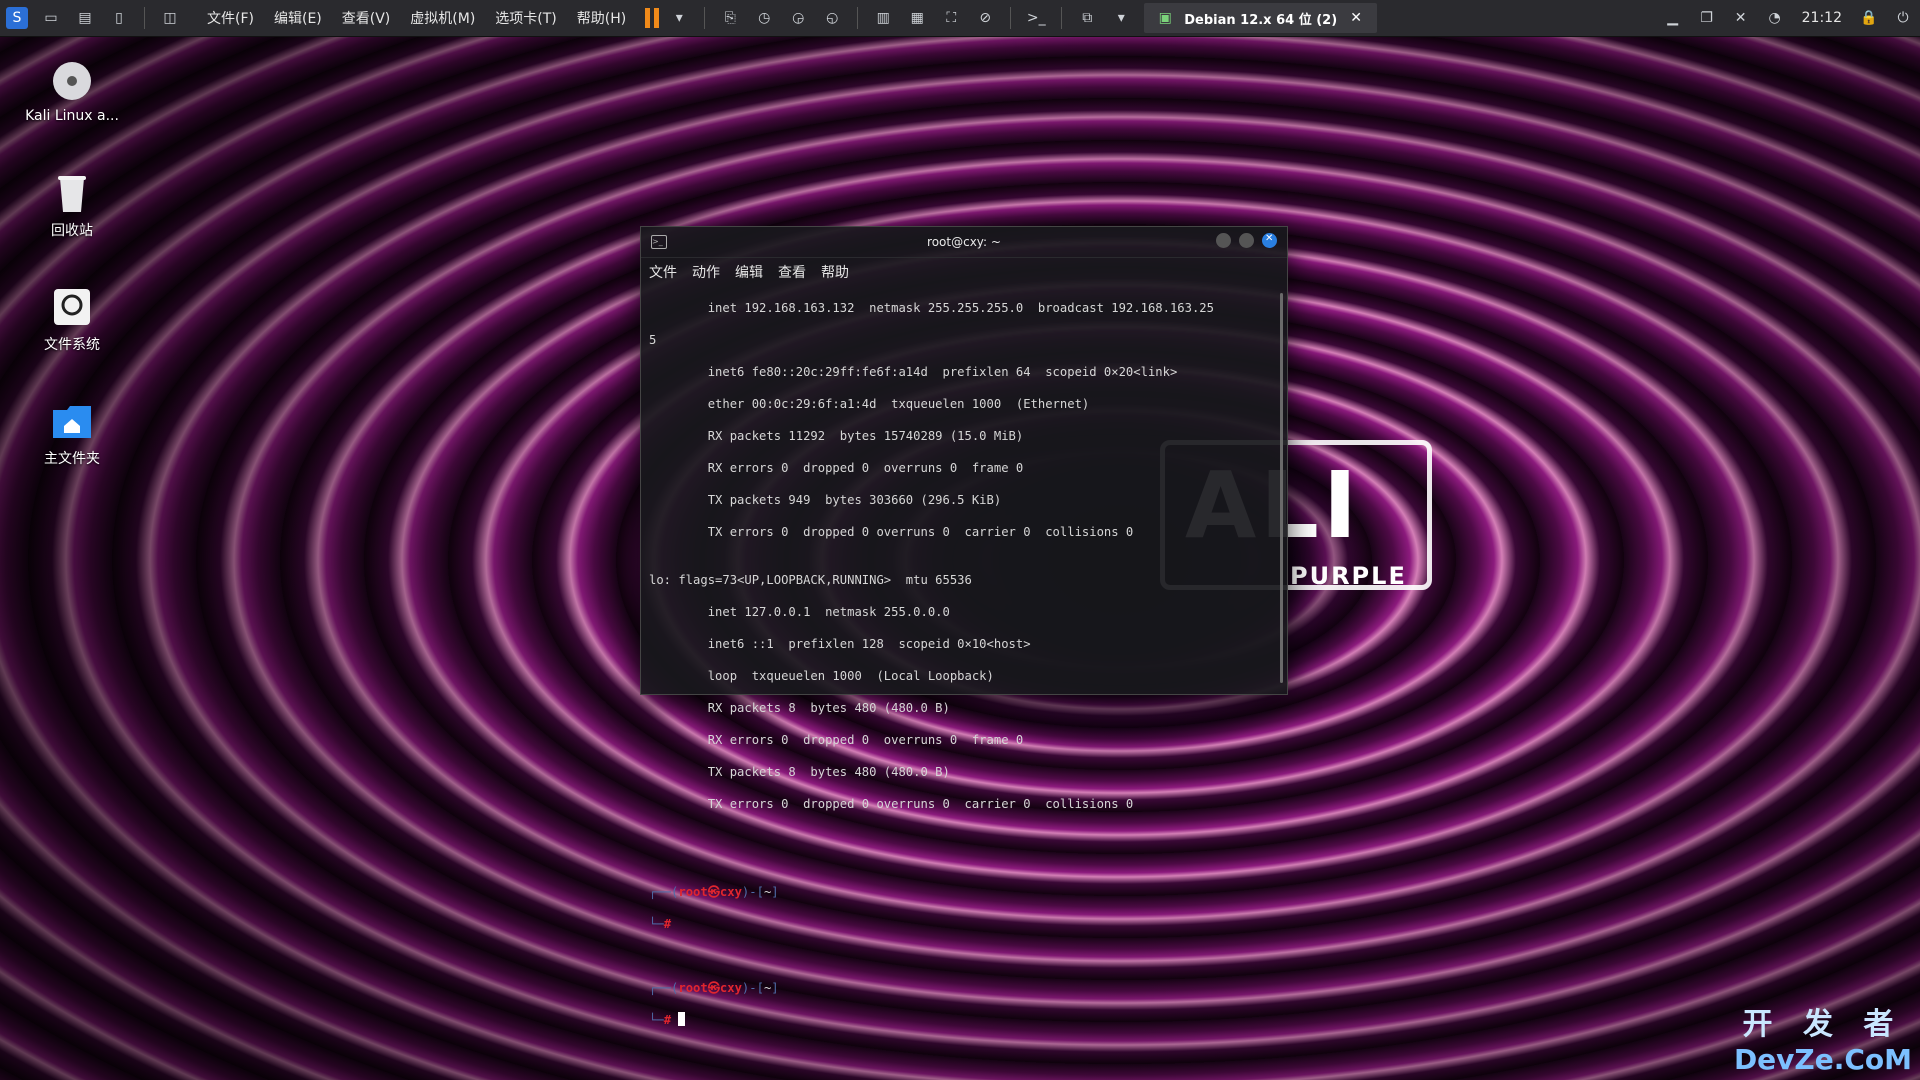 The width and height of the screenshot is (1920, 1080). Describe the element at coordinates (72, 81) in the screenshot. I see `disc-icon` at that location.